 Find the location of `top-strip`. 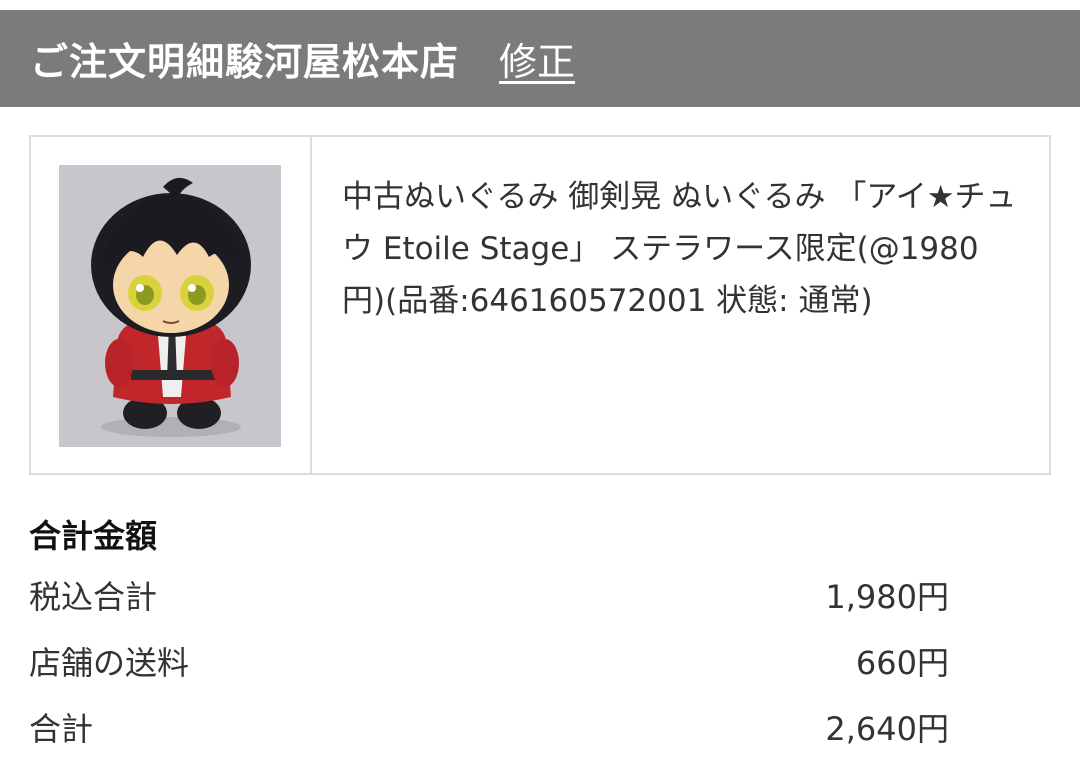

top-strip is located at coordinates (540, 5).